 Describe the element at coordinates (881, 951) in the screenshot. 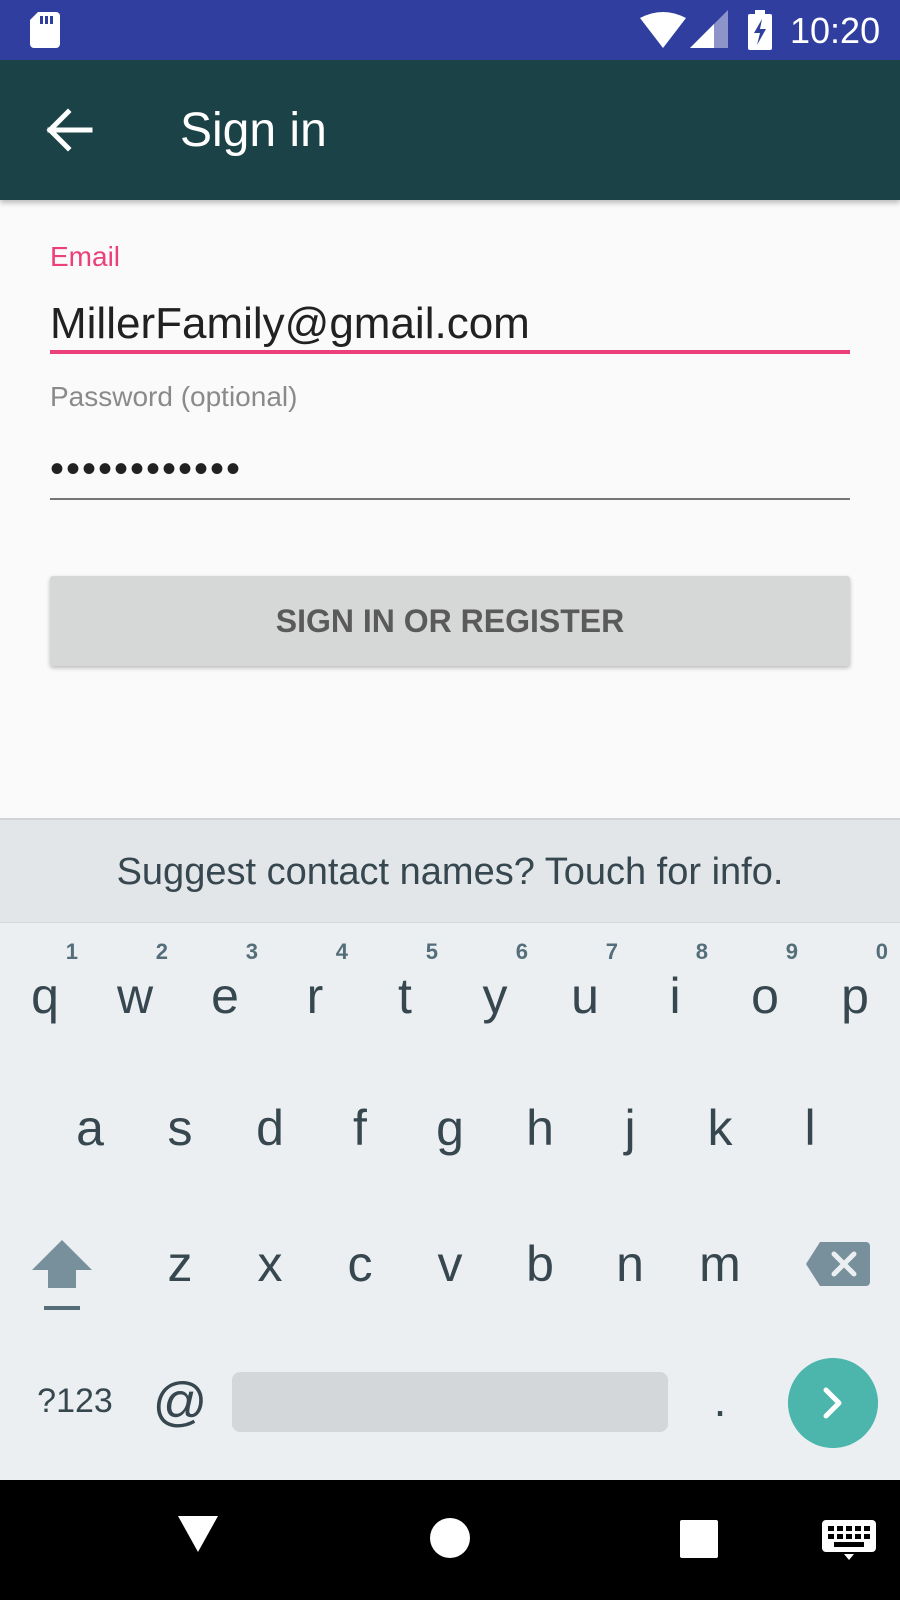

I see `key-number-hint: 0` at that location.